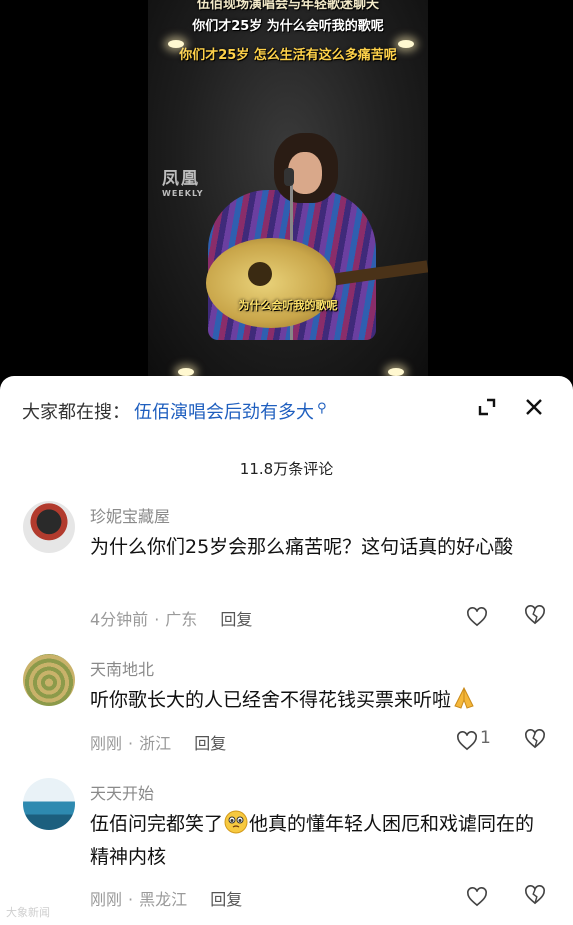  Describe the element at coordinates (157, 824) in the screenshot. I see `comment-text-part-a: 伍佰问完都笑了` at that location.